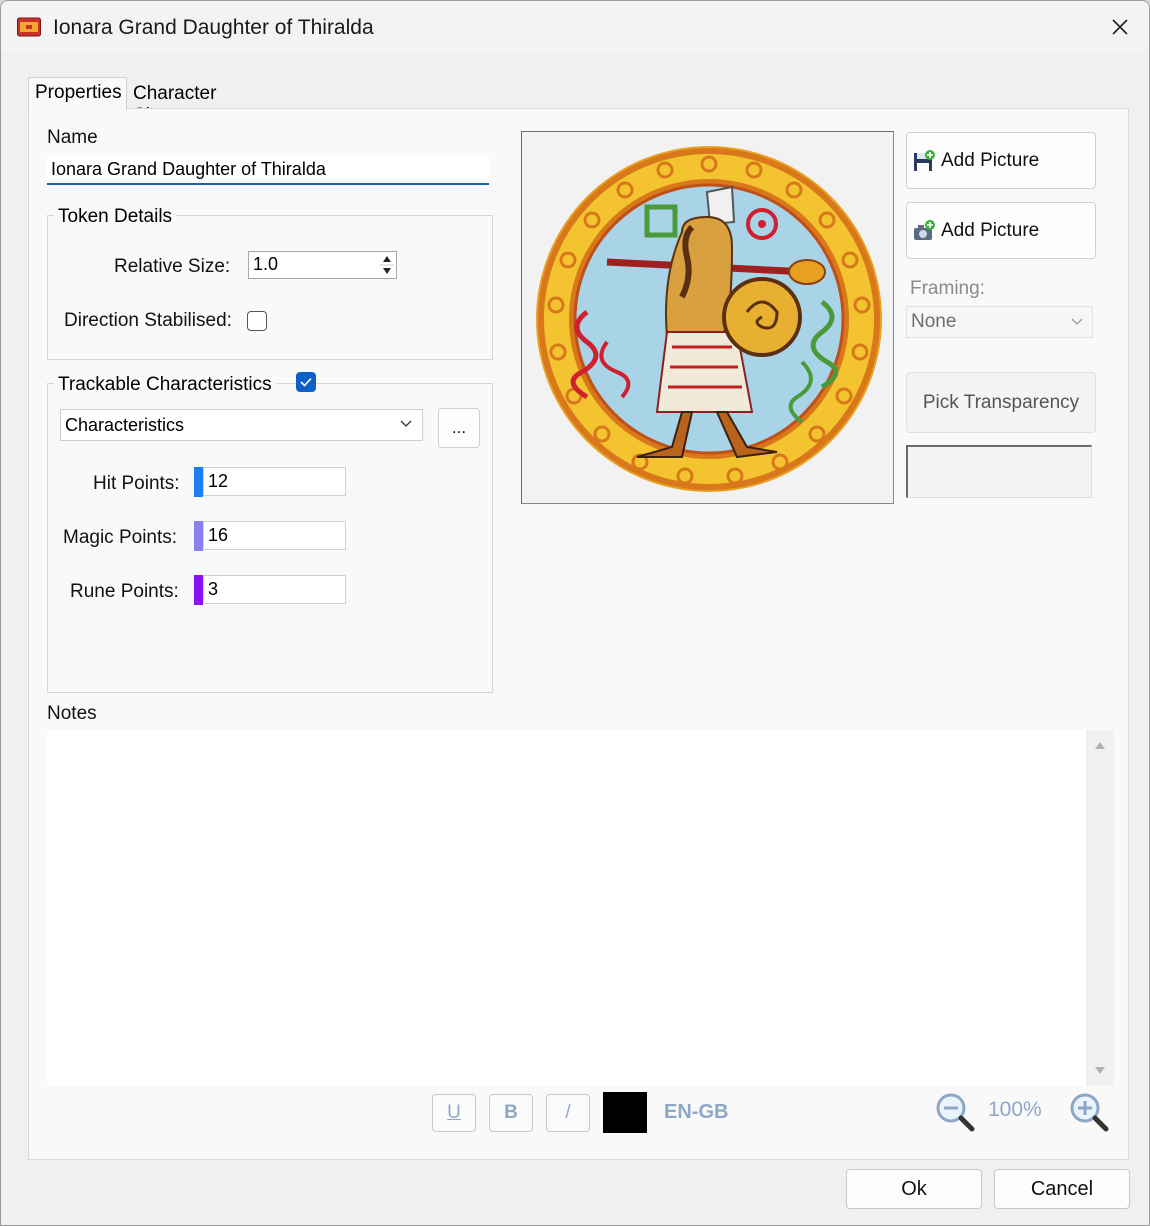 This screenshot has height=1226, width=1150. I want to click on framing-dropdown: None, so click(999, 322).